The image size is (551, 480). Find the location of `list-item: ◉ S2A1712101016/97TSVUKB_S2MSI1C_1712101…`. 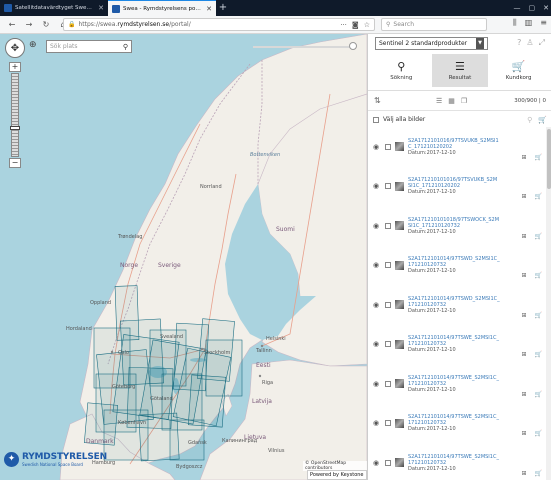

list-item: ◉ S2A1712101016/97TSVUKB_S2MSI1C_1712101… is located at coordinates (457, 147).